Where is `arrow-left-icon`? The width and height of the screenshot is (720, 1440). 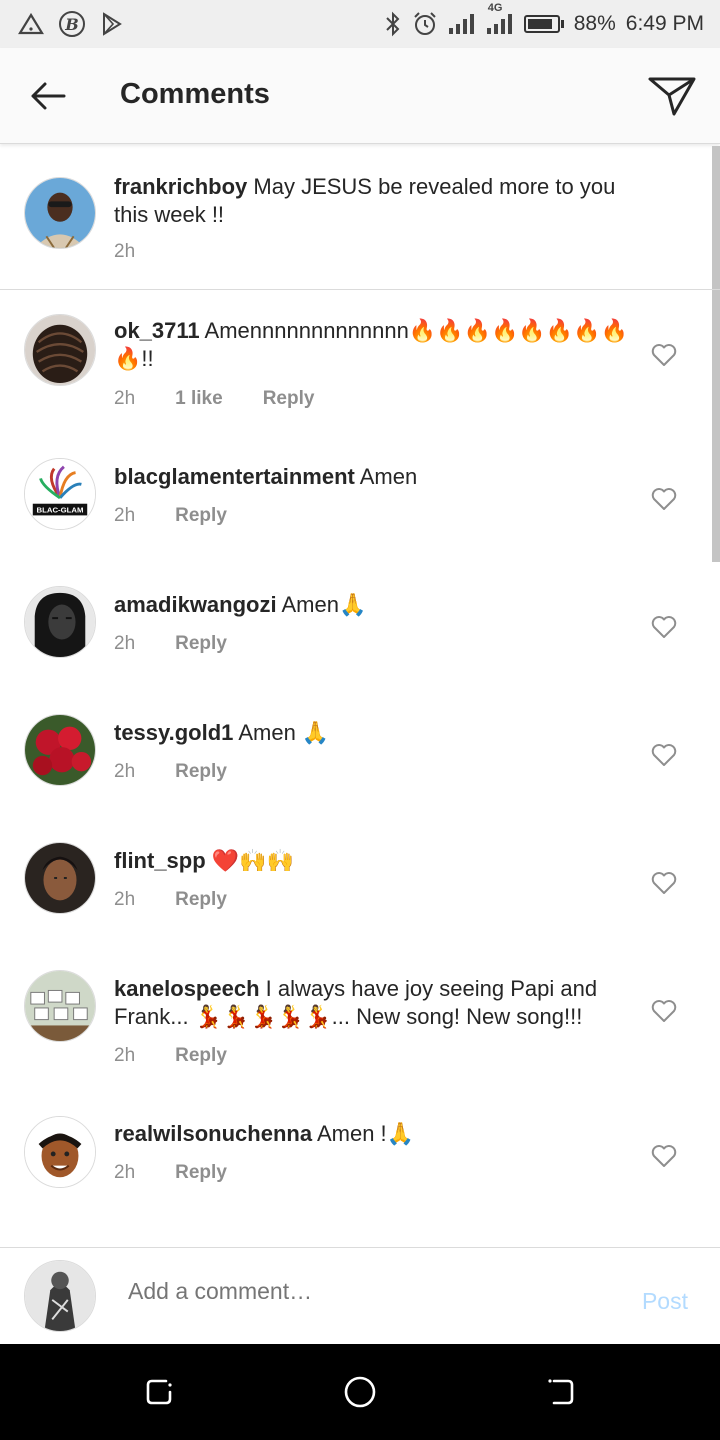 arrow-left-icon is located at coordinates (48, 96).